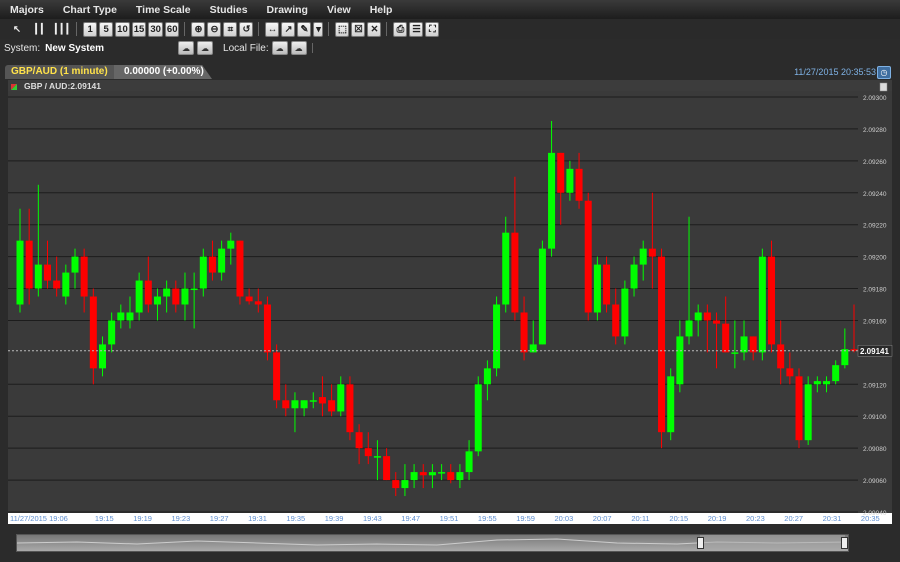  Describe the element at coordinates (832, 518) in the screenshot. I see `x-tick-label: 20:31` at that location.